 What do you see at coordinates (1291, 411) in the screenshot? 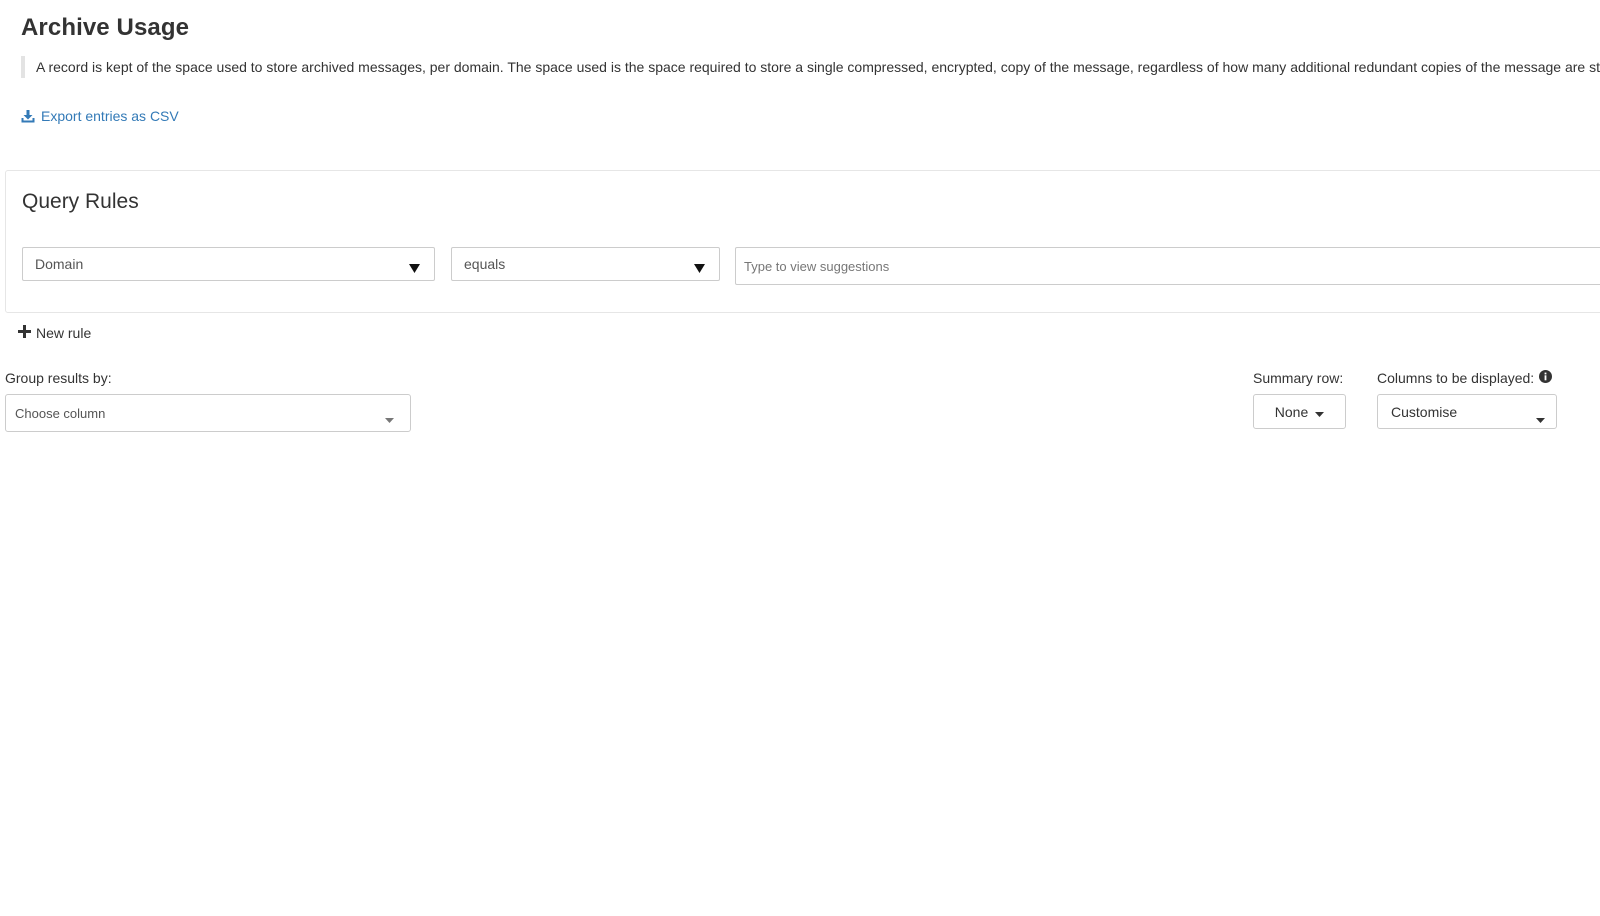
I see `summary-row-value: None` at bounding box center [1291, 411].